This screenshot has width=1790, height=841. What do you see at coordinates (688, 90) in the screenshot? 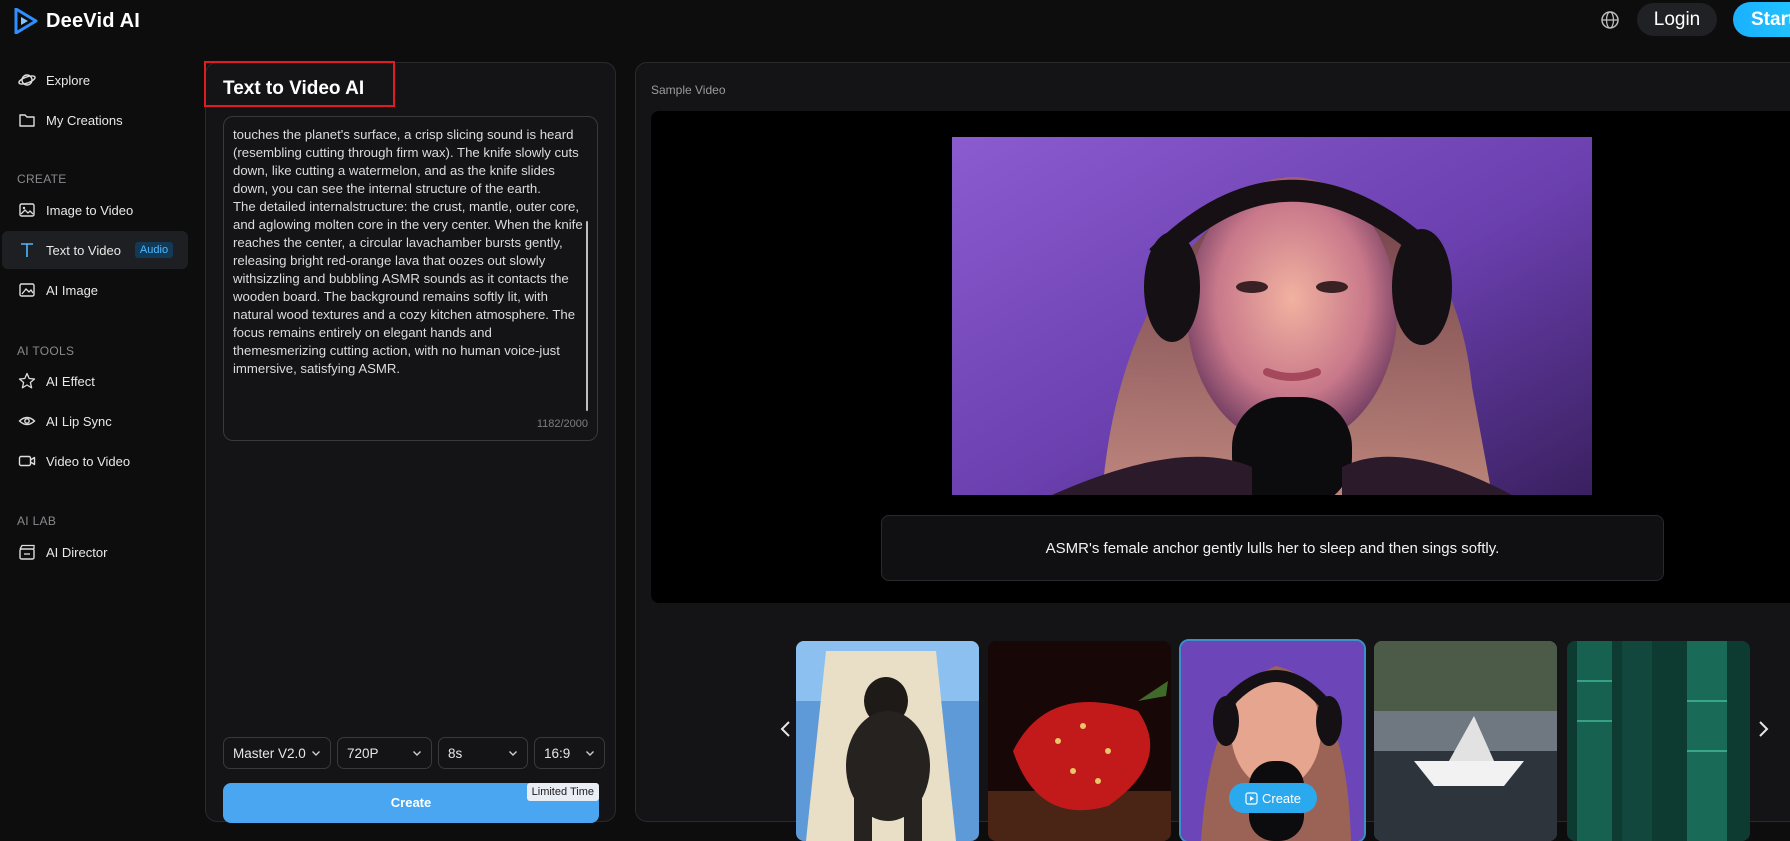
I see `sample-video-label: Sample Video` at bounding box center [688, 90].